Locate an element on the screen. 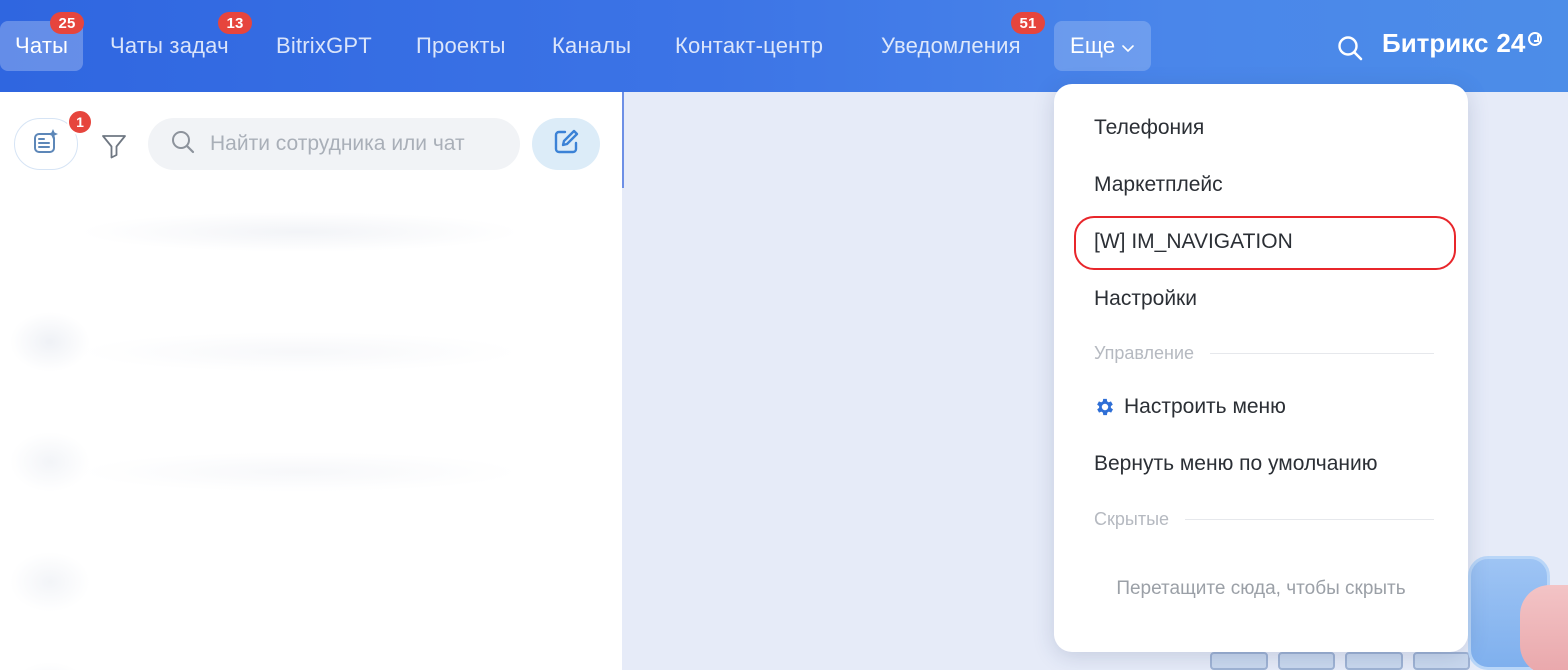 This screenshot has height=670, width=1568. hand-illustration is located at coordinates (1544, 627).